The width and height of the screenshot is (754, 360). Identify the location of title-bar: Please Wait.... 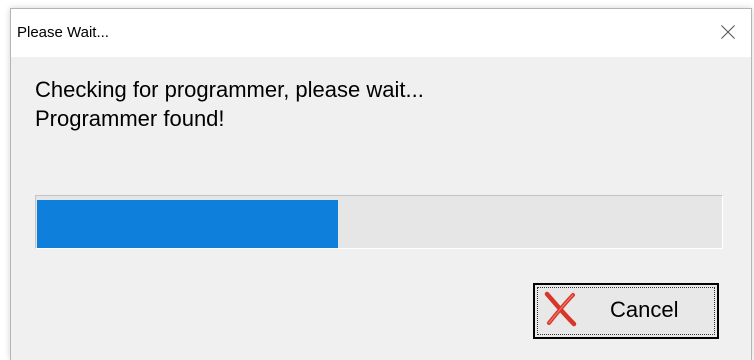
(381, 33).